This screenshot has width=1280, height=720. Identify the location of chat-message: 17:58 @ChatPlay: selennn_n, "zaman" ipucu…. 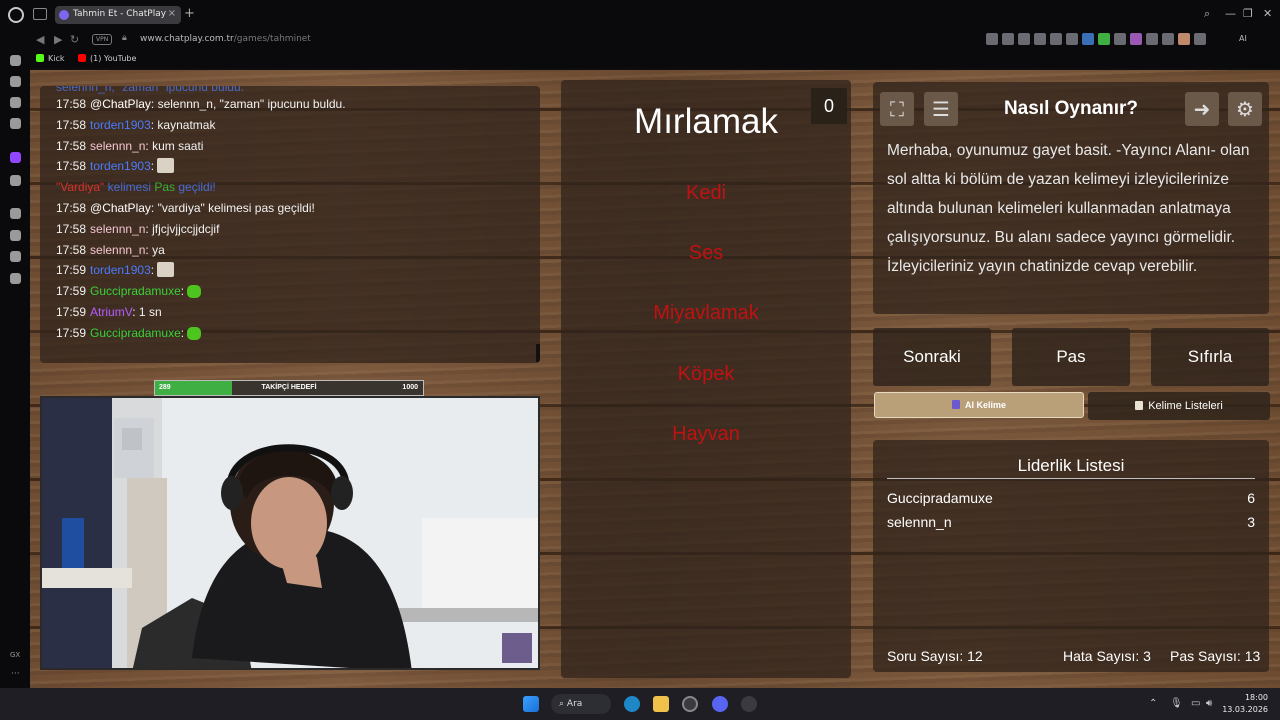
(298, 104).